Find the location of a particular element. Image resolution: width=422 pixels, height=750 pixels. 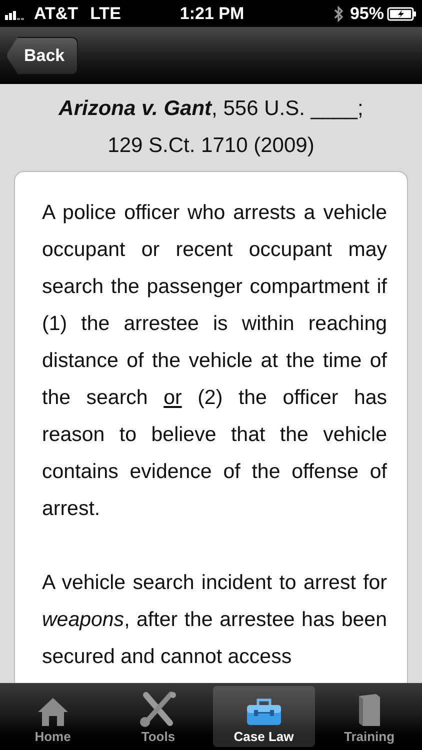

carrier: AT&T is located at coordinates (56, 13).